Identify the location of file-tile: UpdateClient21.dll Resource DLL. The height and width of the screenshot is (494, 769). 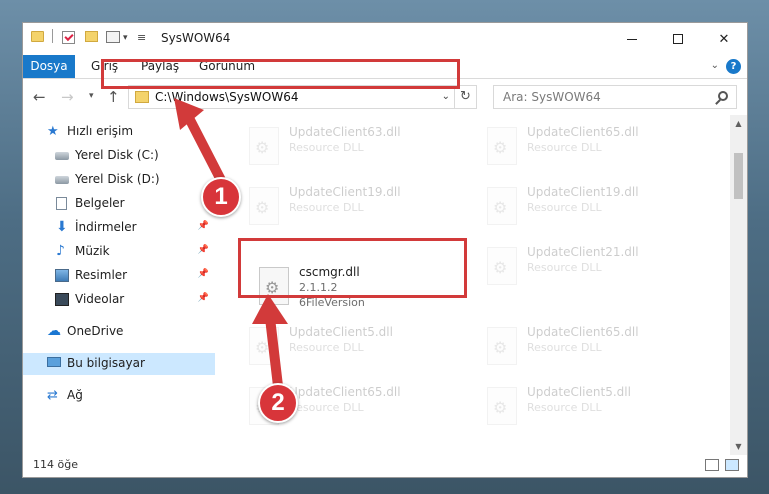
(587, 266).